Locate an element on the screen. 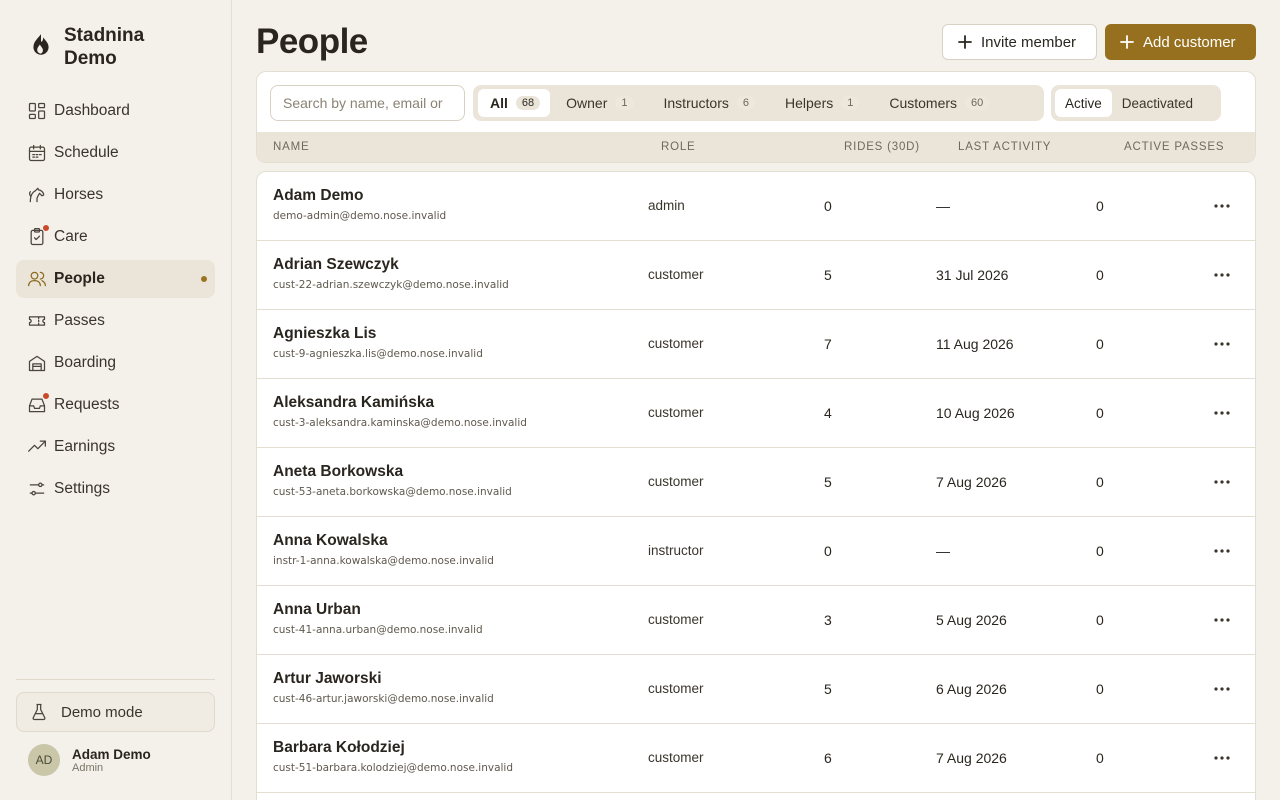 Image resolution: width=1280 pixels, height=800 pixels. sidebar-item-people: People is located at coordinates (115, 279).